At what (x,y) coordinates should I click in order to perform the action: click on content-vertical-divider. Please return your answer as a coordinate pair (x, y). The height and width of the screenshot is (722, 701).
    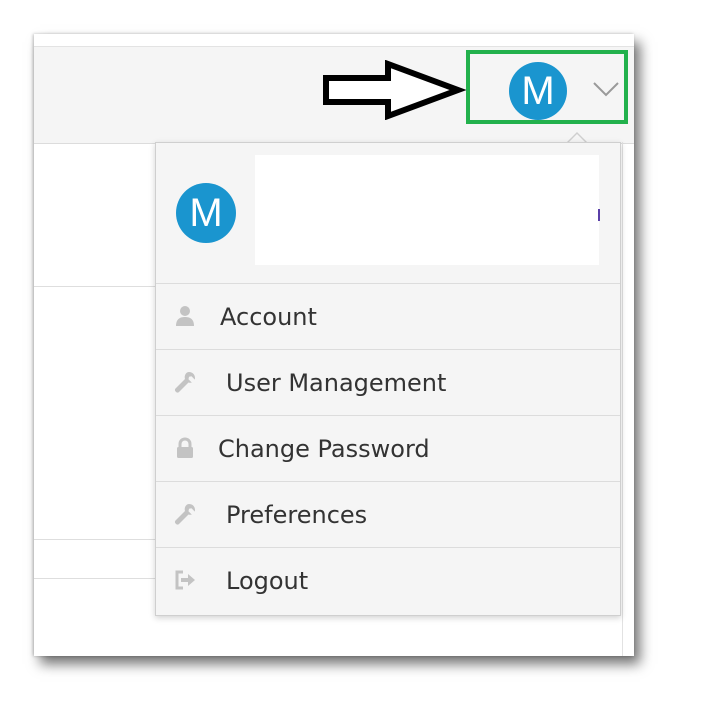
    Looking at the image, I should click on (622, 399).